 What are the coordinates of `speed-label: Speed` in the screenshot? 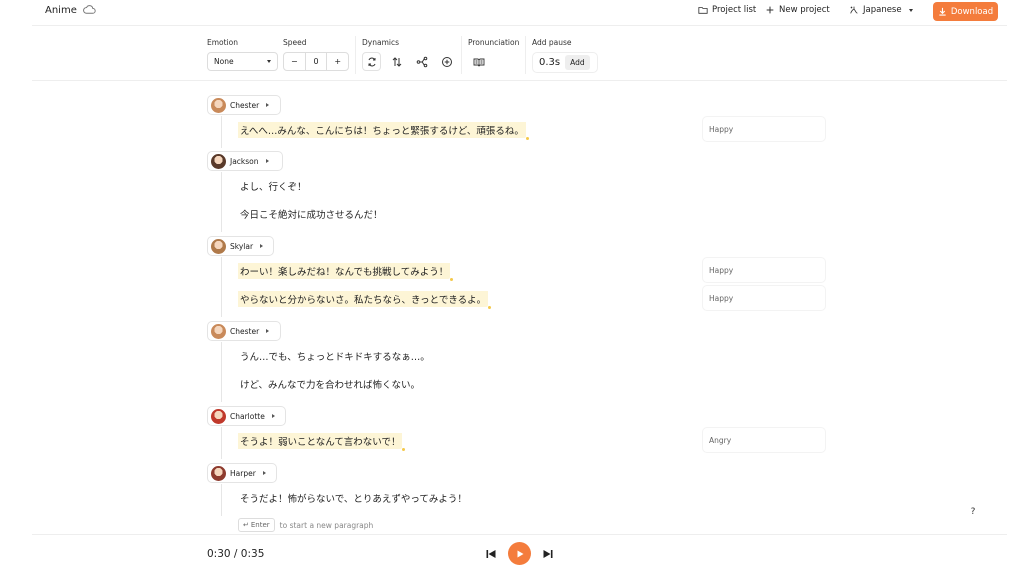 It's located at (295, 42).